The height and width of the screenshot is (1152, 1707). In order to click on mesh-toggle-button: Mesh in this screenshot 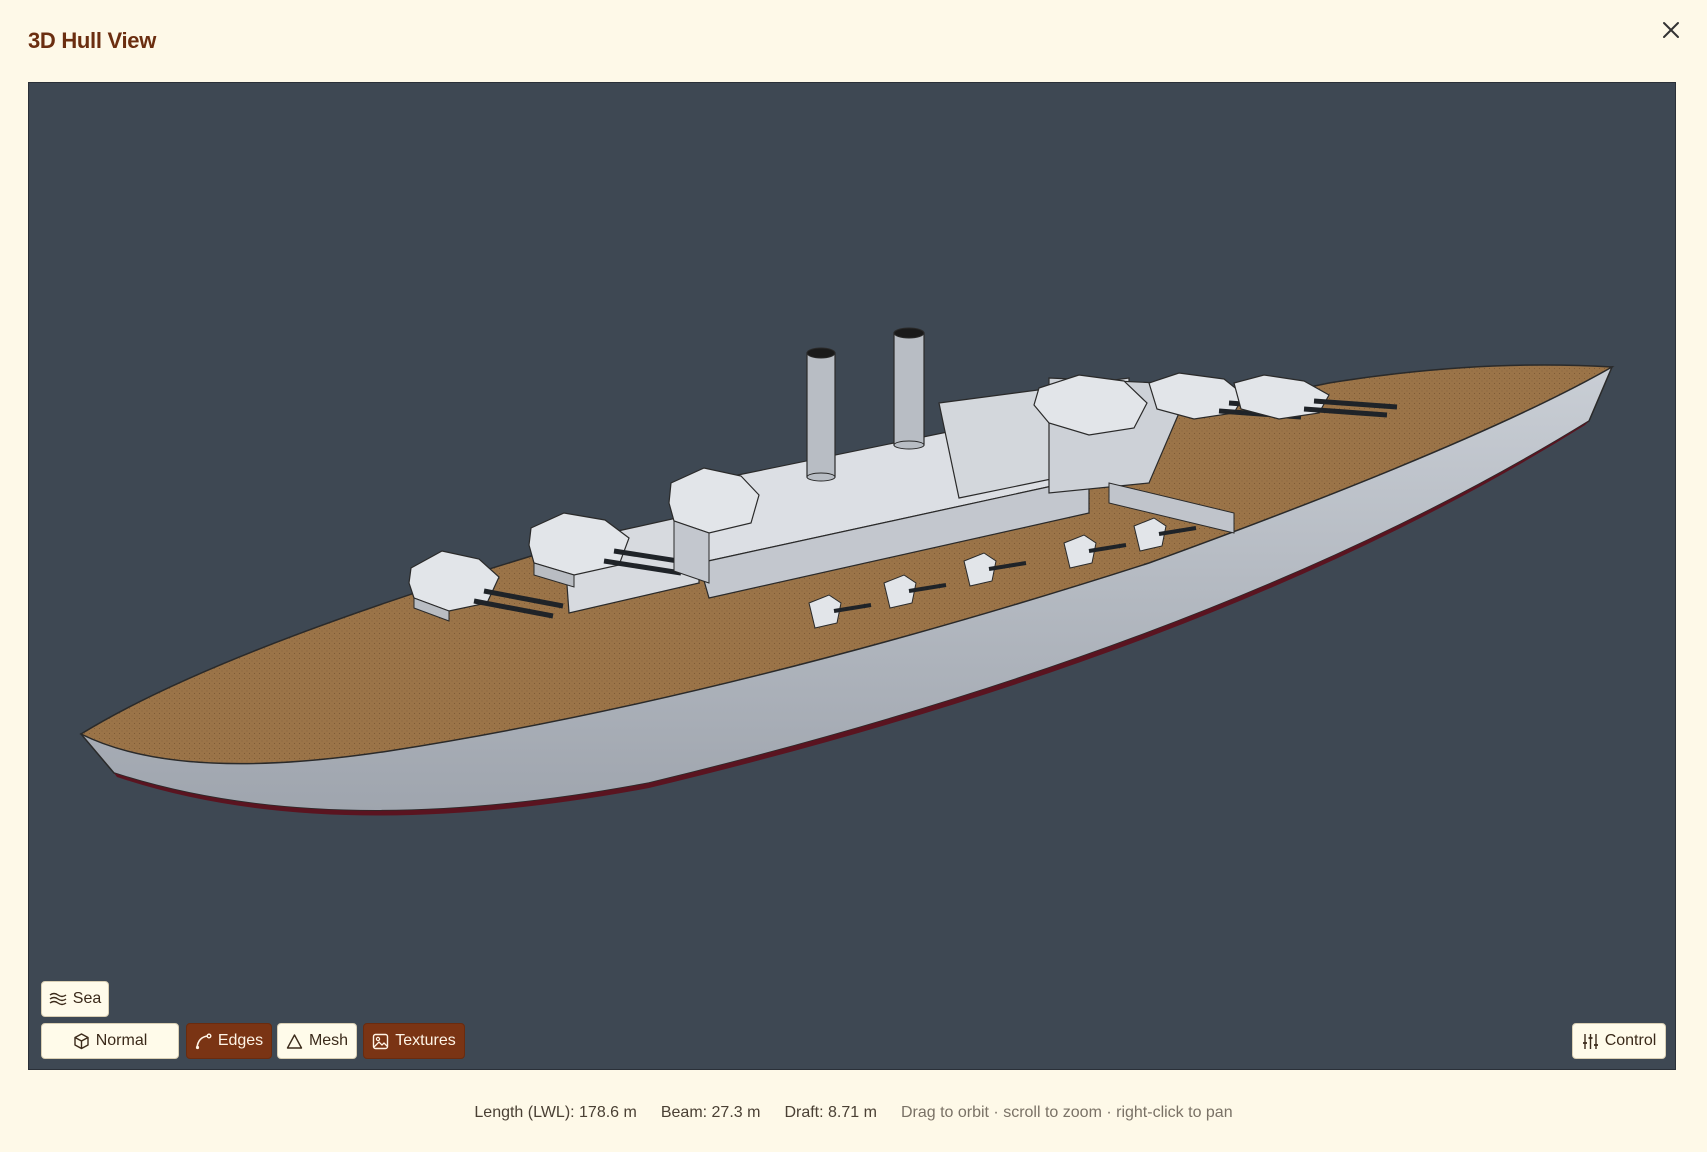, I will do `click(317, 1041)`.